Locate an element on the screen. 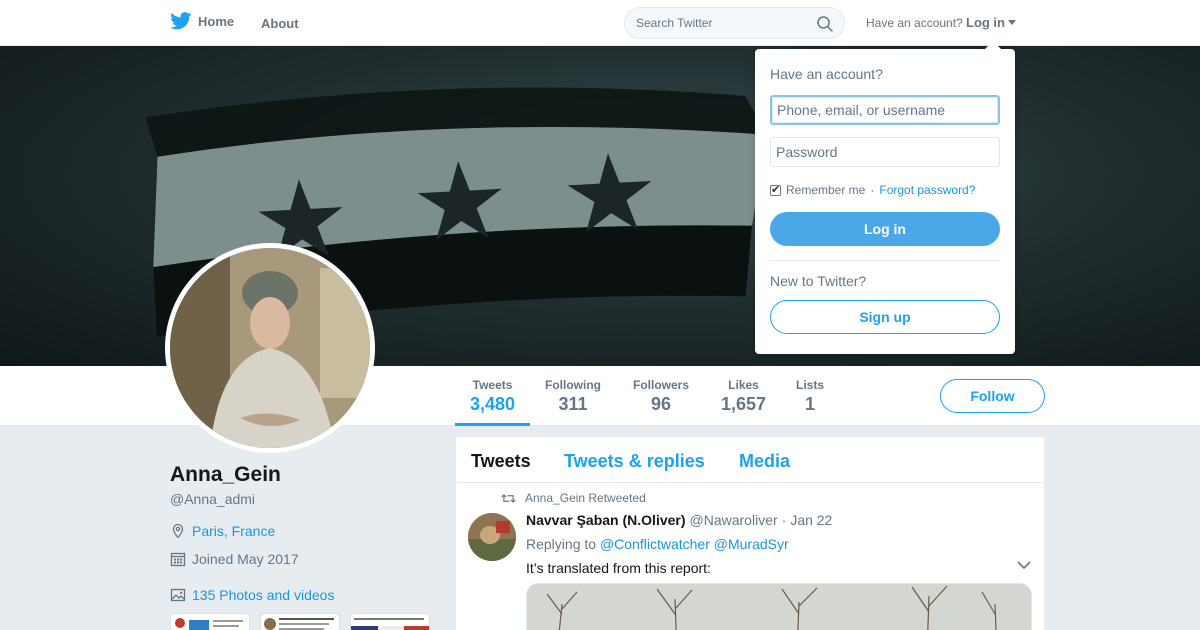 The image size is (1200, 630). remember-row: Remember me · Forgot password? is located at coordinates (872, 190).